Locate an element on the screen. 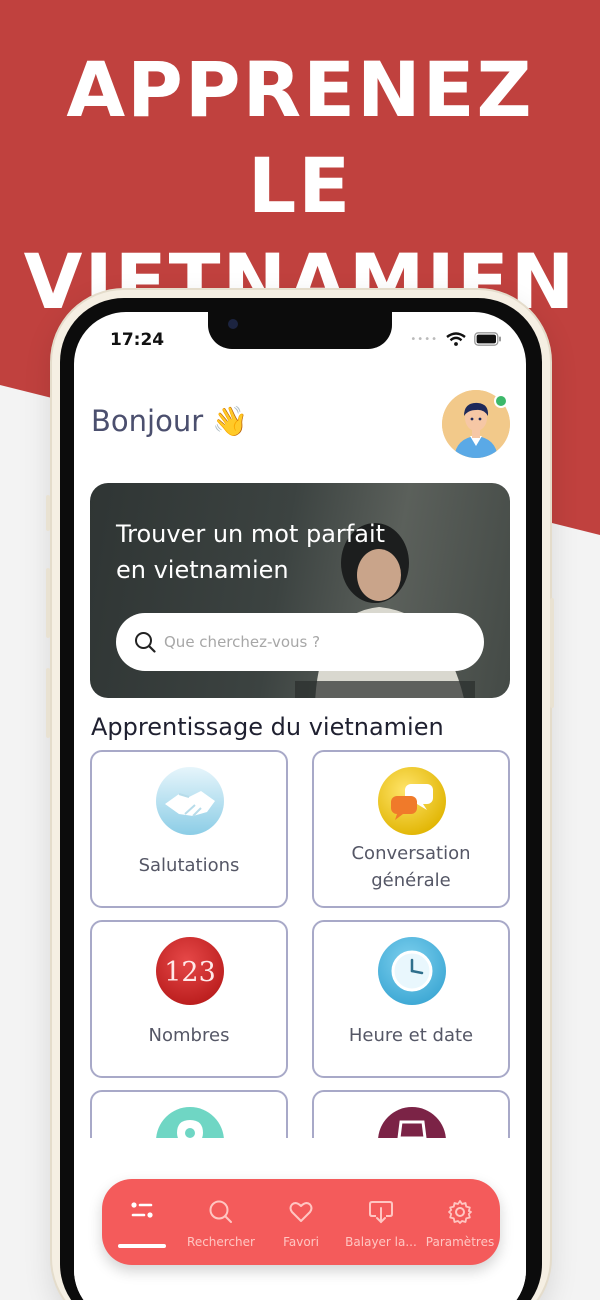 Image resolution: width=600 pixels, height=1300 pixels. category-label: Nombres is located at coordinates (189, 1035).